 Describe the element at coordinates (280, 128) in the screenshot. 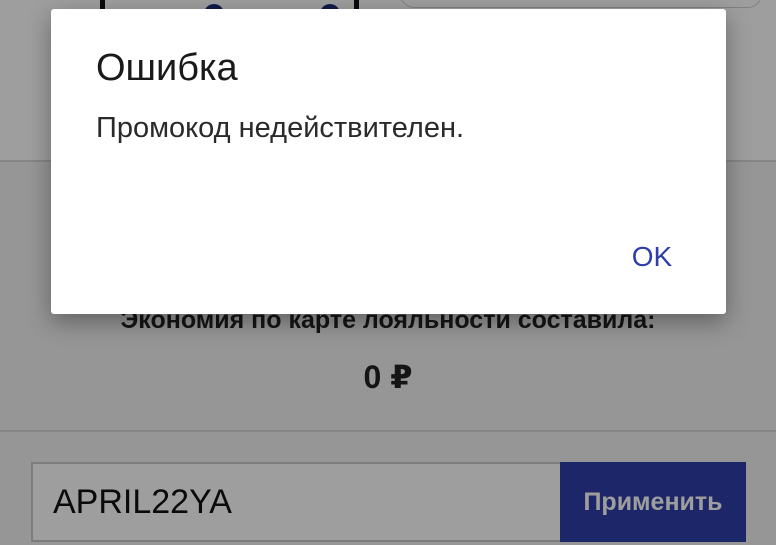

I see `dialog-message: Промокод недействителен.` at that location.